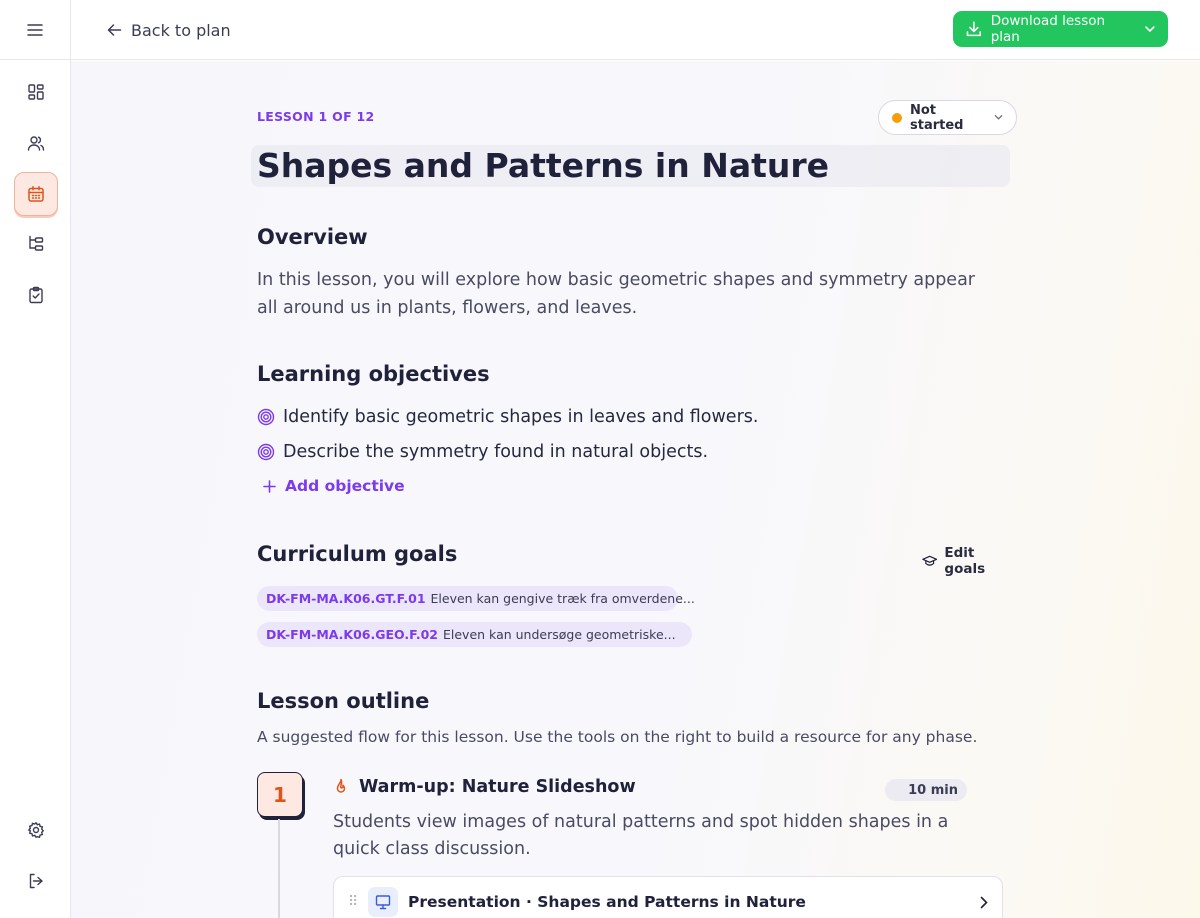 Image resolution: width=1200 pixels, height=918 pixels. I want to click on overview-heading: Overview, so click(312, 237).